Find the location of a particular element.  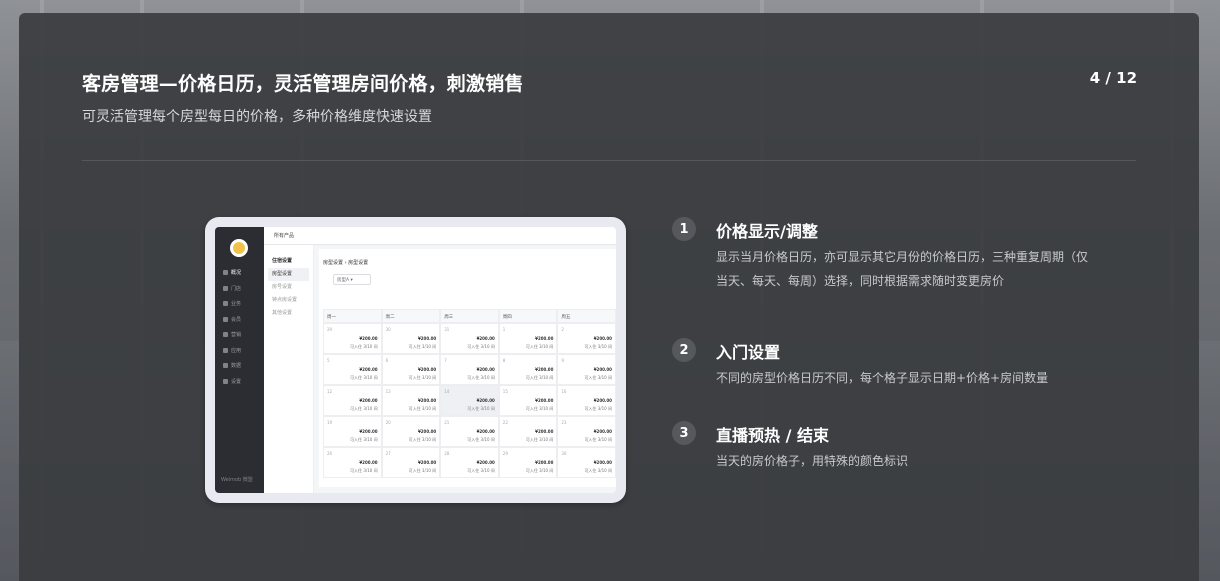

mockup-cell-date: 27 is located at coordinates (388, 453).